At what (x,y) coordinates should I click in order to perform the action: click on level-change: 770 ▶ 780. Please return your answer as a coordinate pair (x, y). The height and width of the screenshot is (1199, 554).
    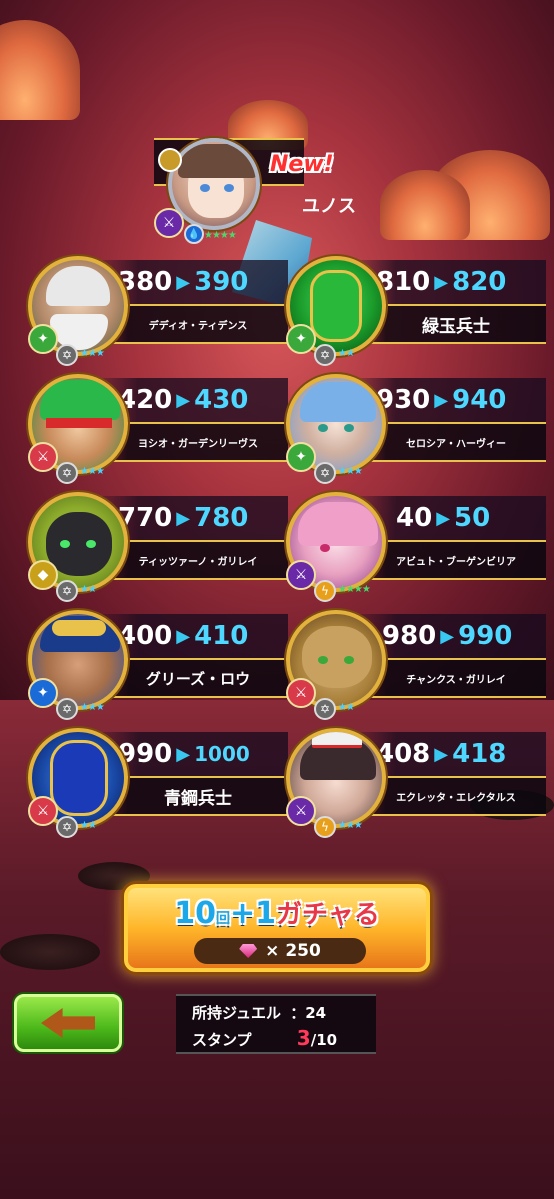
    Looking at the image, I should click on (183, 518).